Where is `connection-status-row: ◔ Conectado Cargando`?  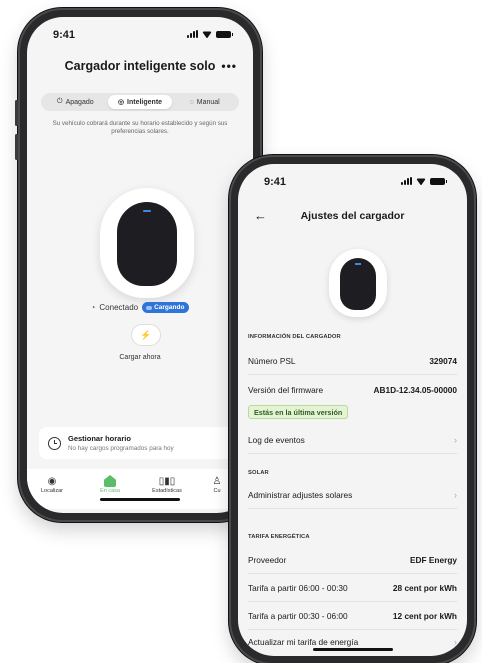 connection-status-row: ◔ Conectado Cargando is located at coordinates (140, 307).